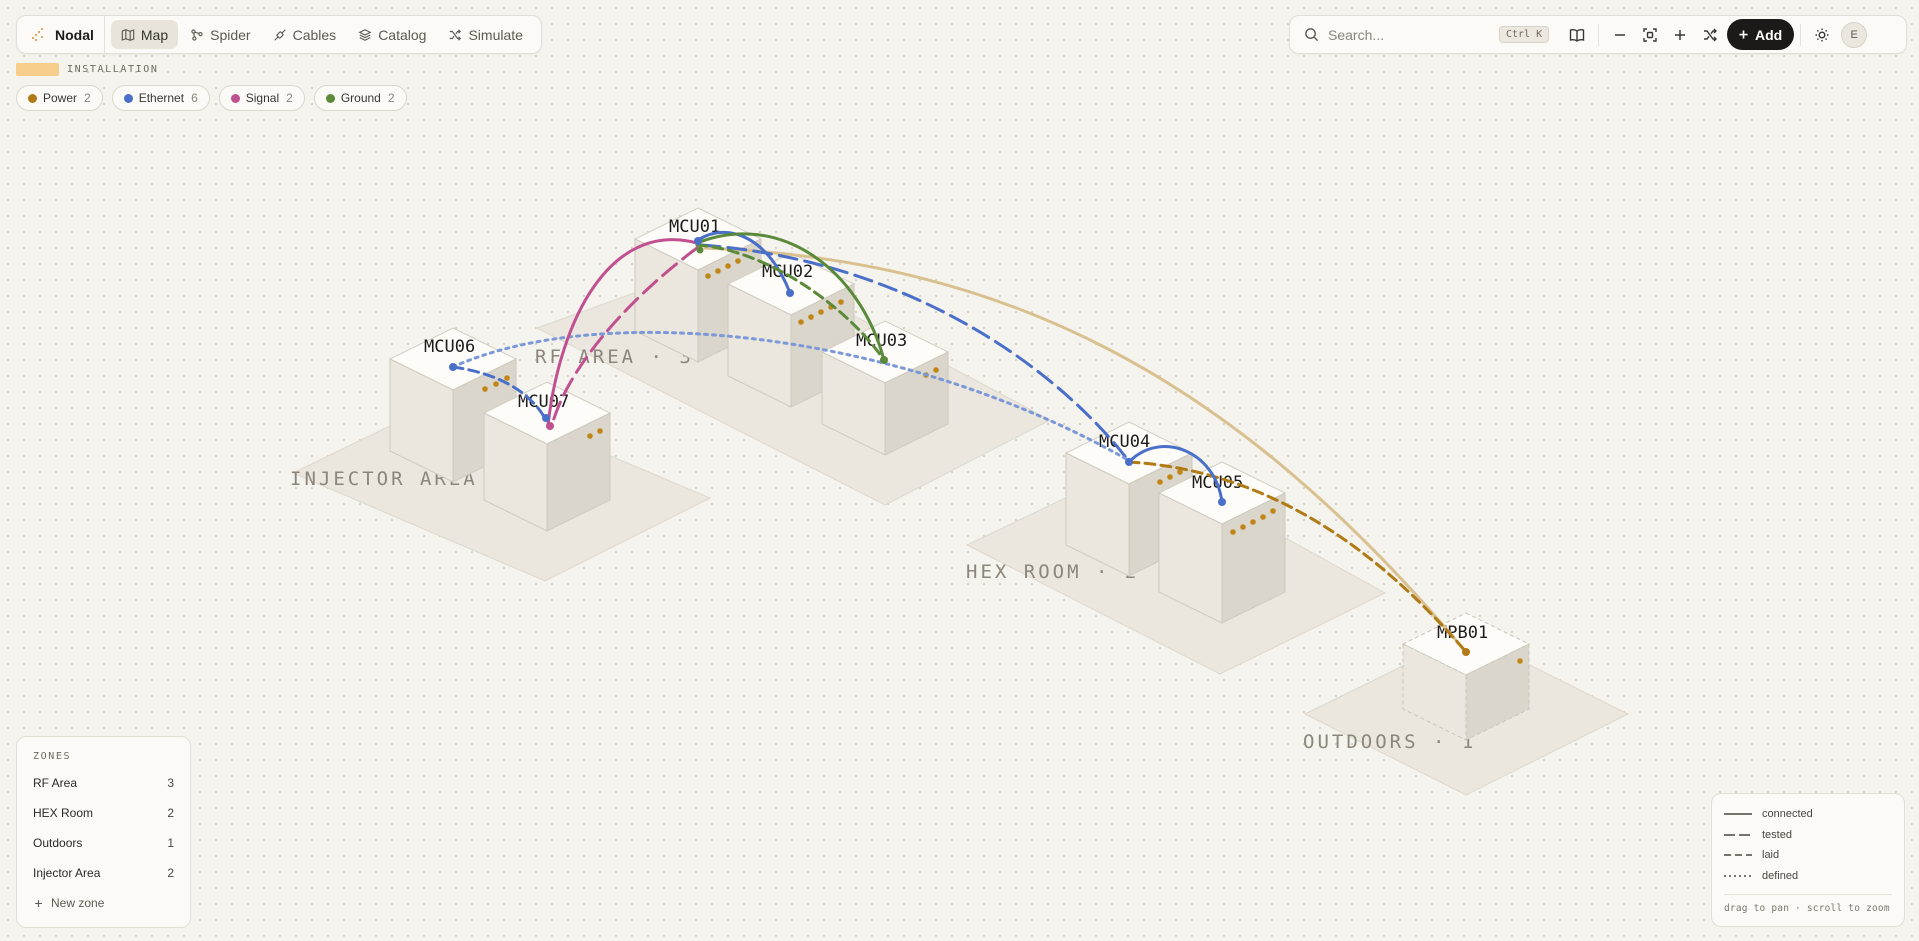 The image size is (1919, 941). I want to click on tab-label: Simulate, so click(495, 34).